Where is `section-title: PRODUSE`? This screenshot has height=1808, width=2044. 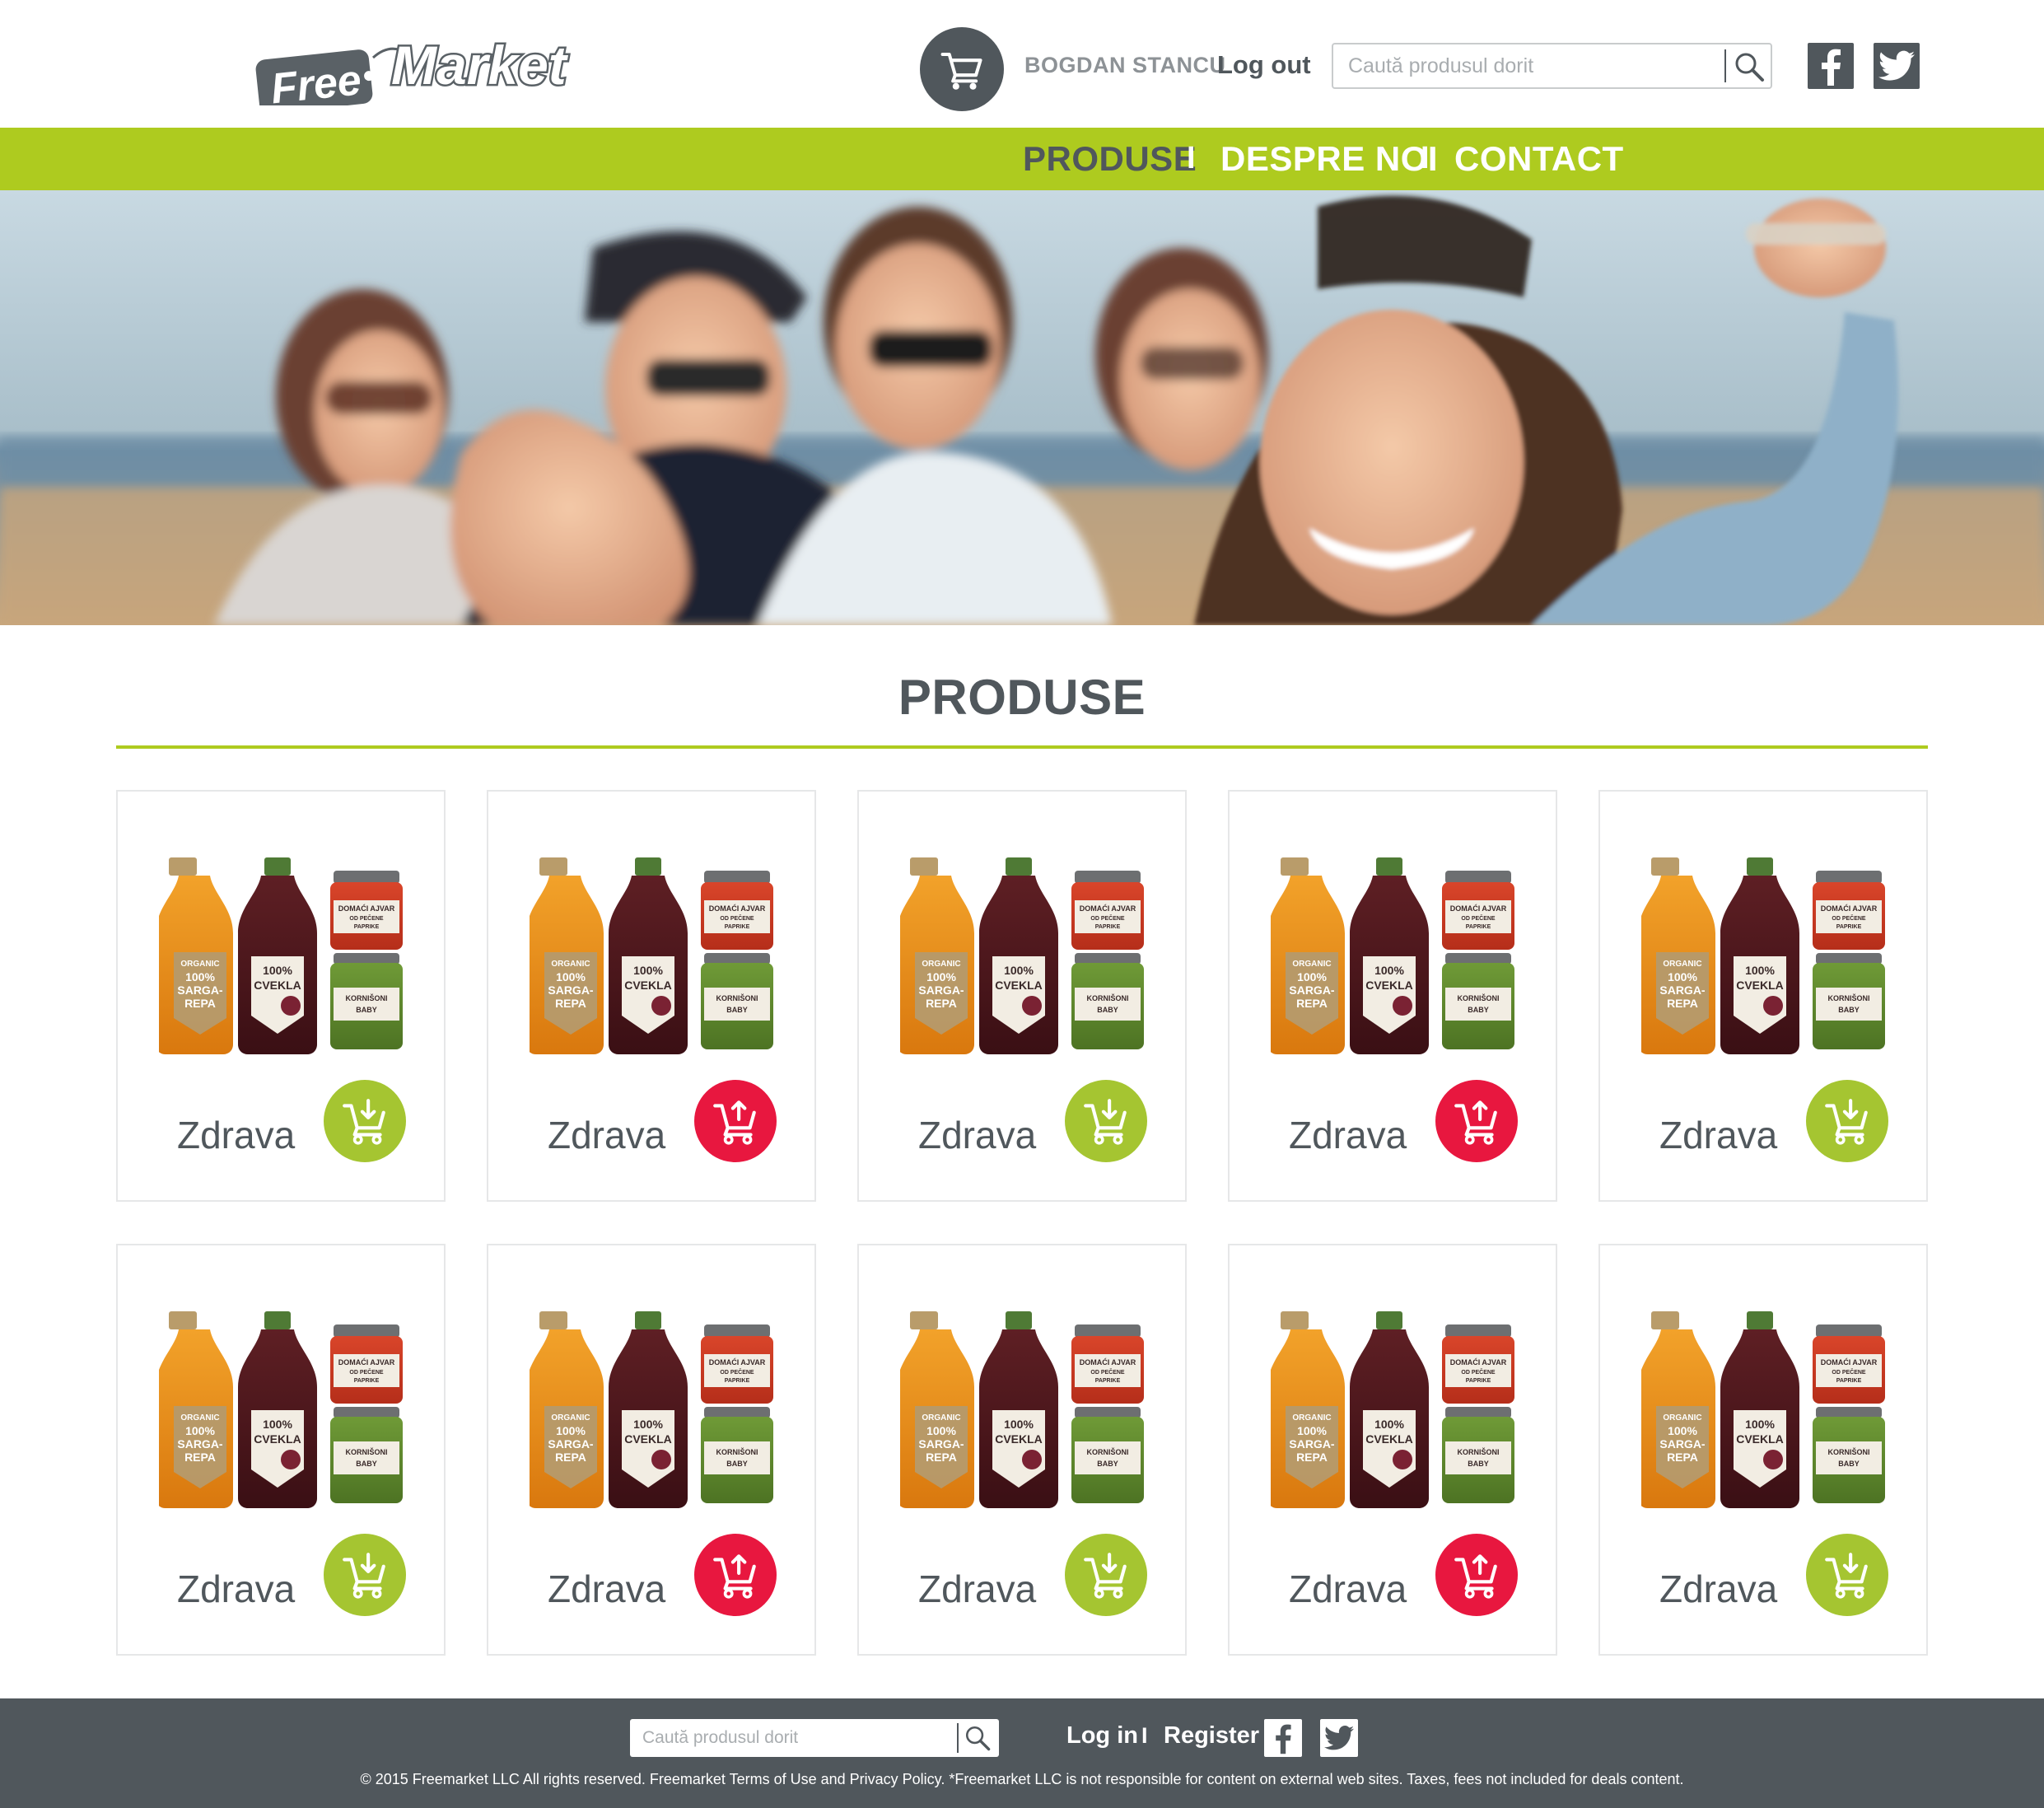
section-title: PRODUSE is located at coordinates (1022, 697).